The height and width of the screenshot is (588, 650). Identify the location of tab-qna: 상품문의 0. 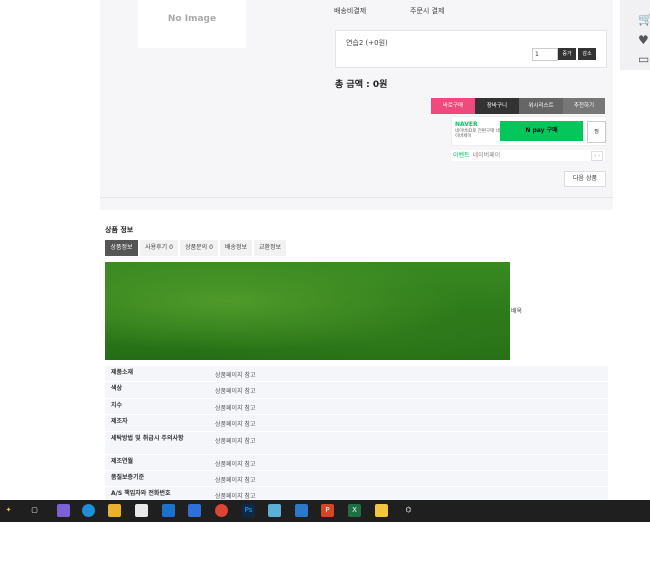
(199, 248).